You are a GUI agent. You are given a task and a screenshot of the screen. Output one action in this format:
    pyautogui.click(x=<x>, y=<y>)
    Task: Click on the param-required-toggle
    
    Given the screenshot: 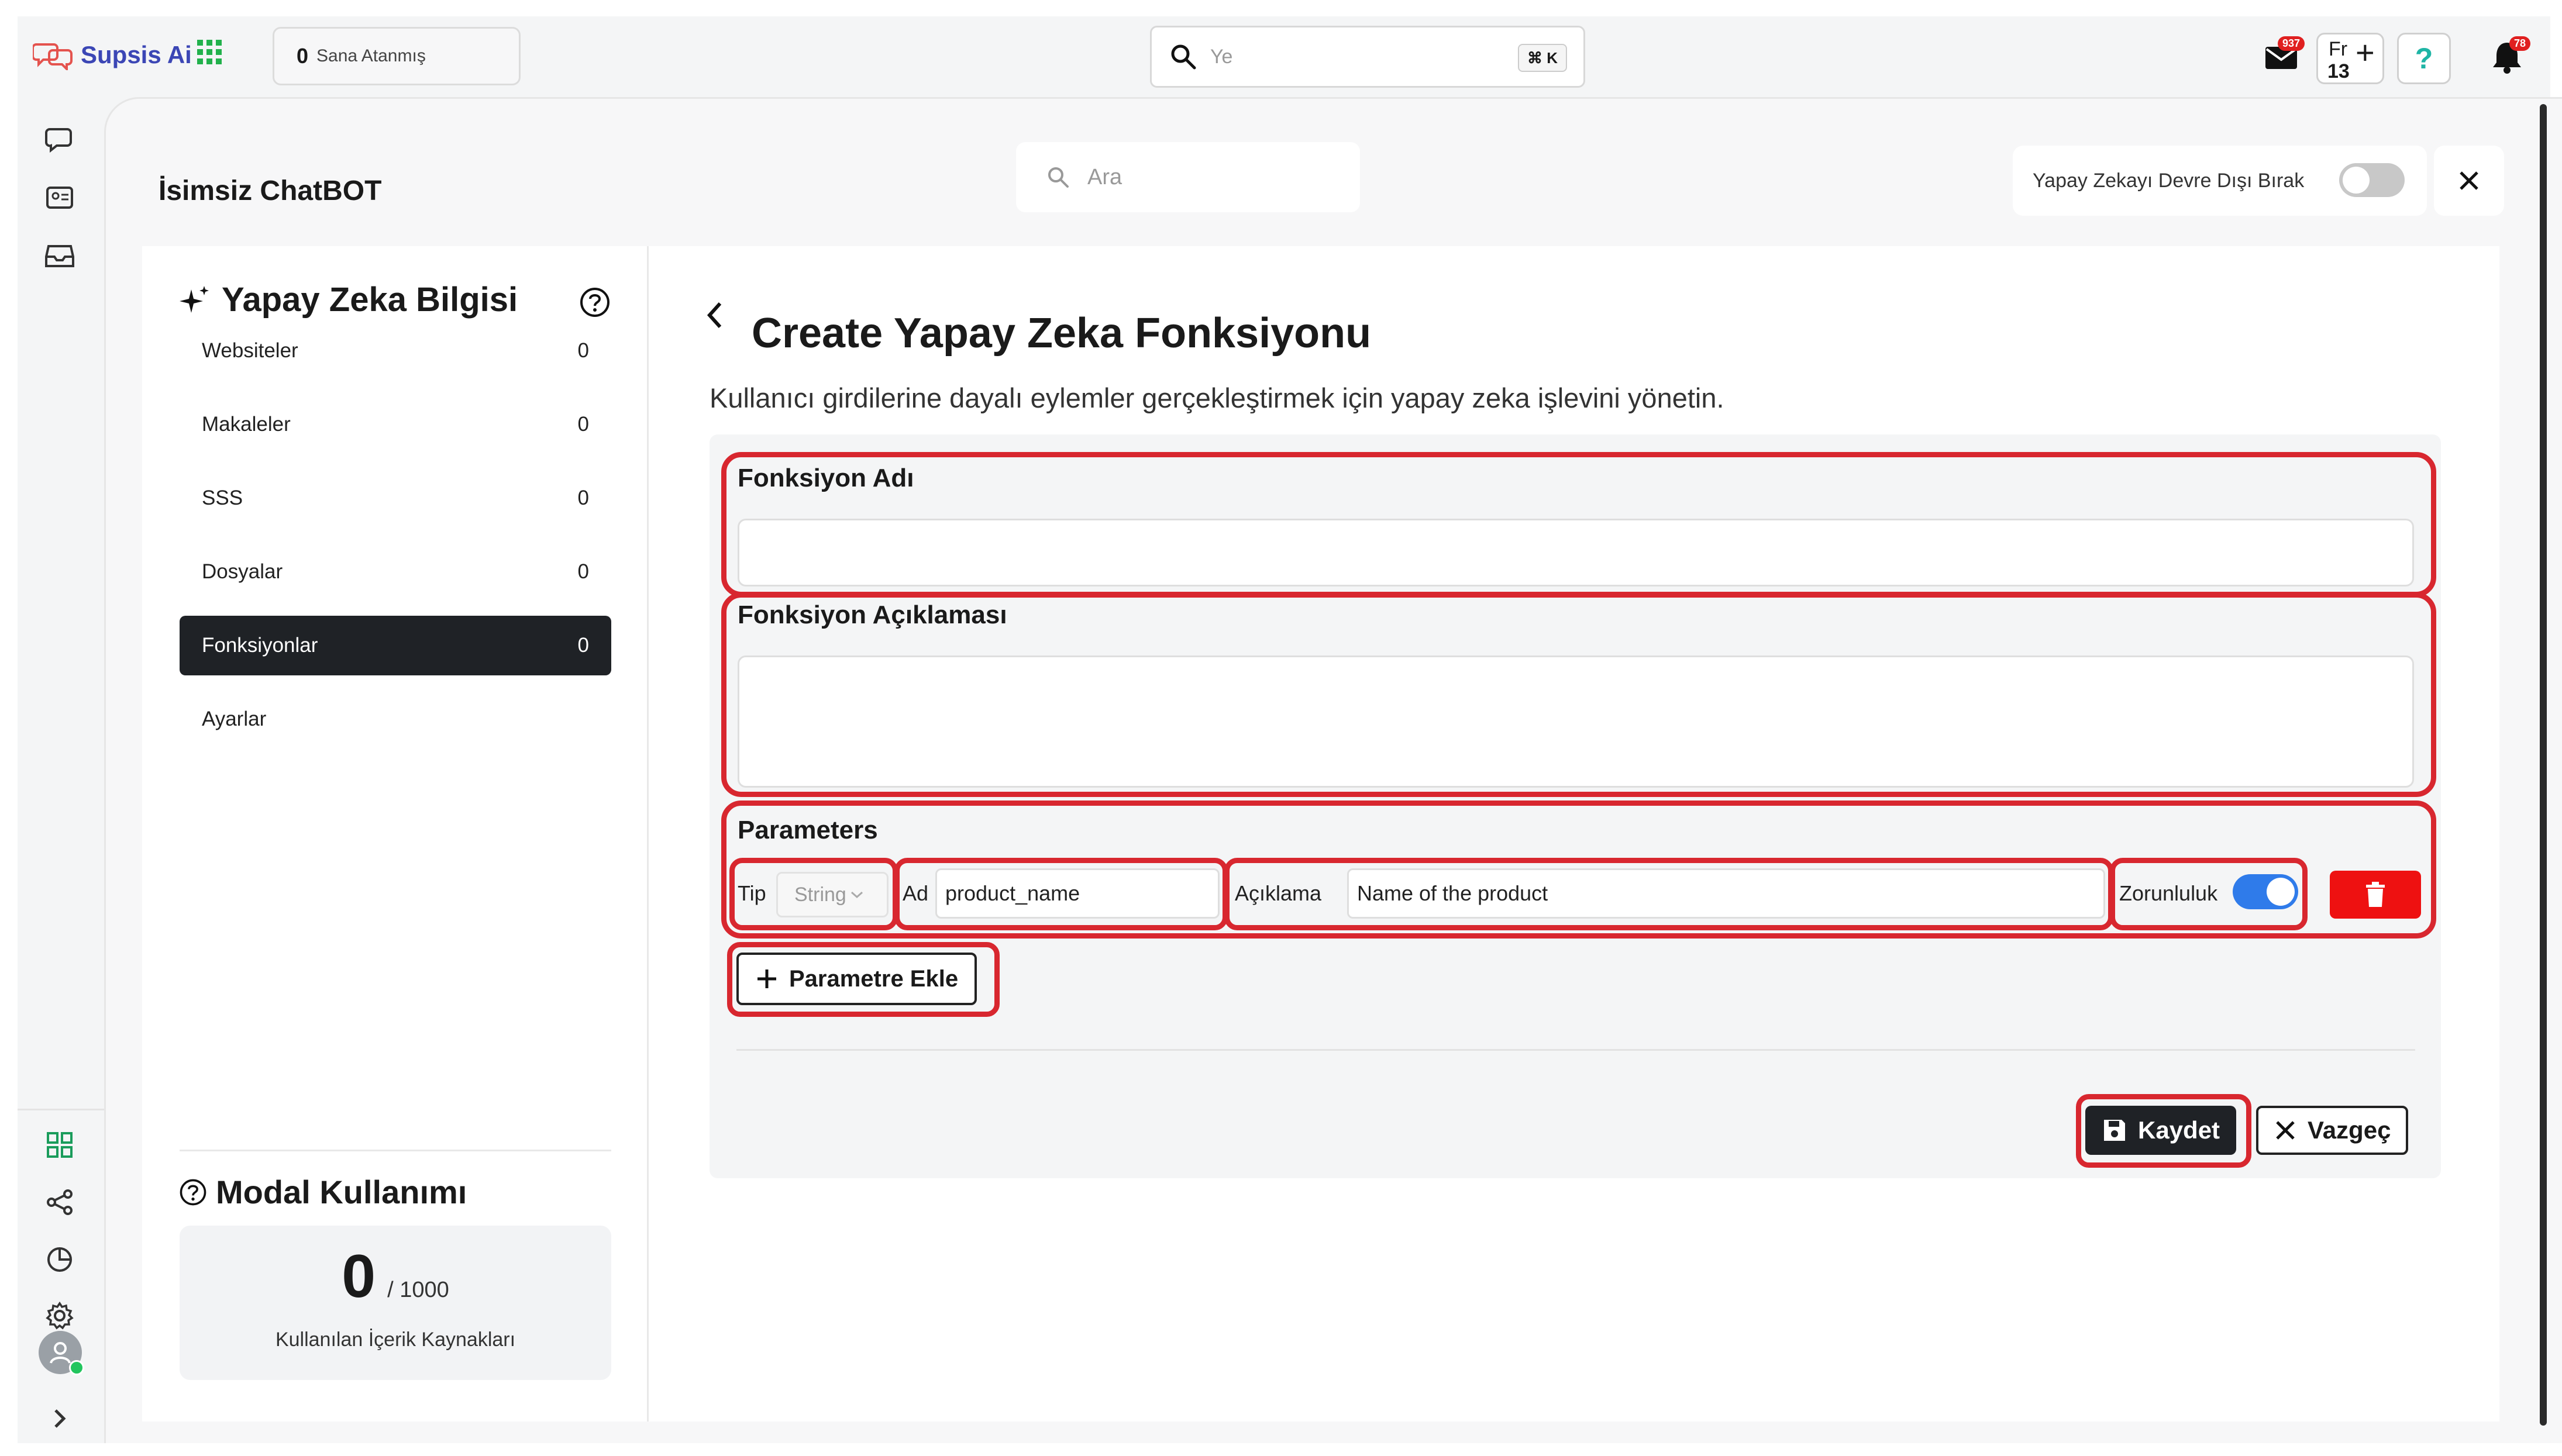 What is the action you would take?
    pyautogui.click(x=2265, y=891)
    